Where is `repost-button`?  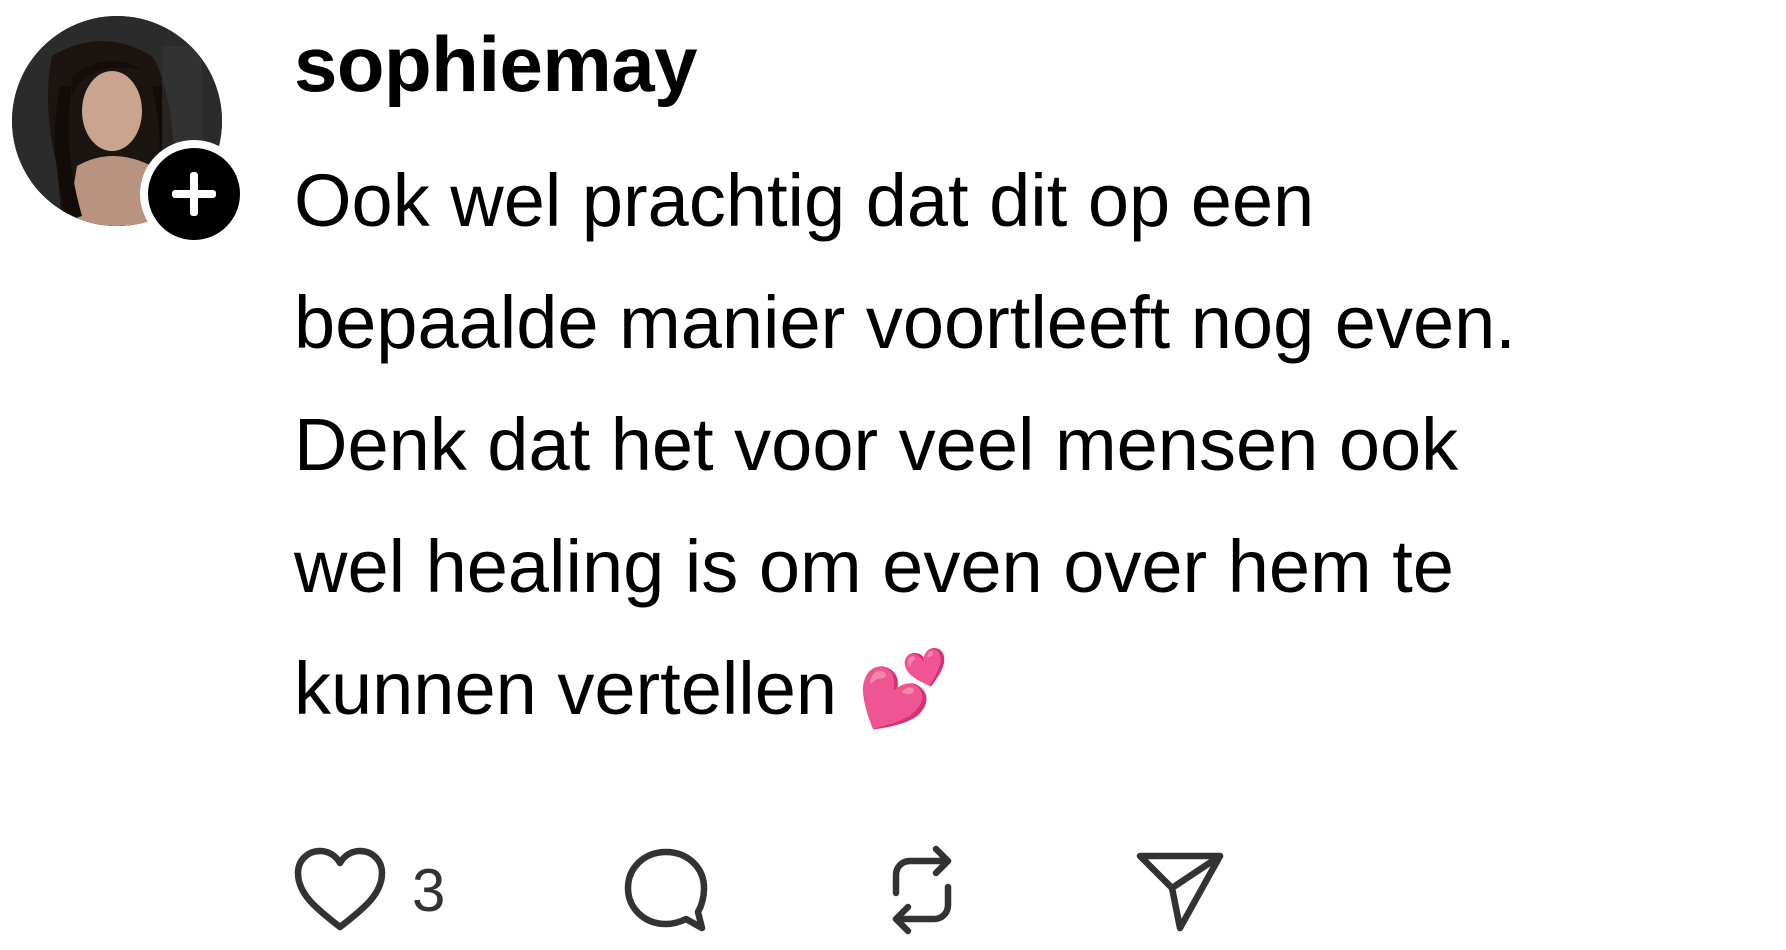 repost-button is located at coordinates (922, 890).